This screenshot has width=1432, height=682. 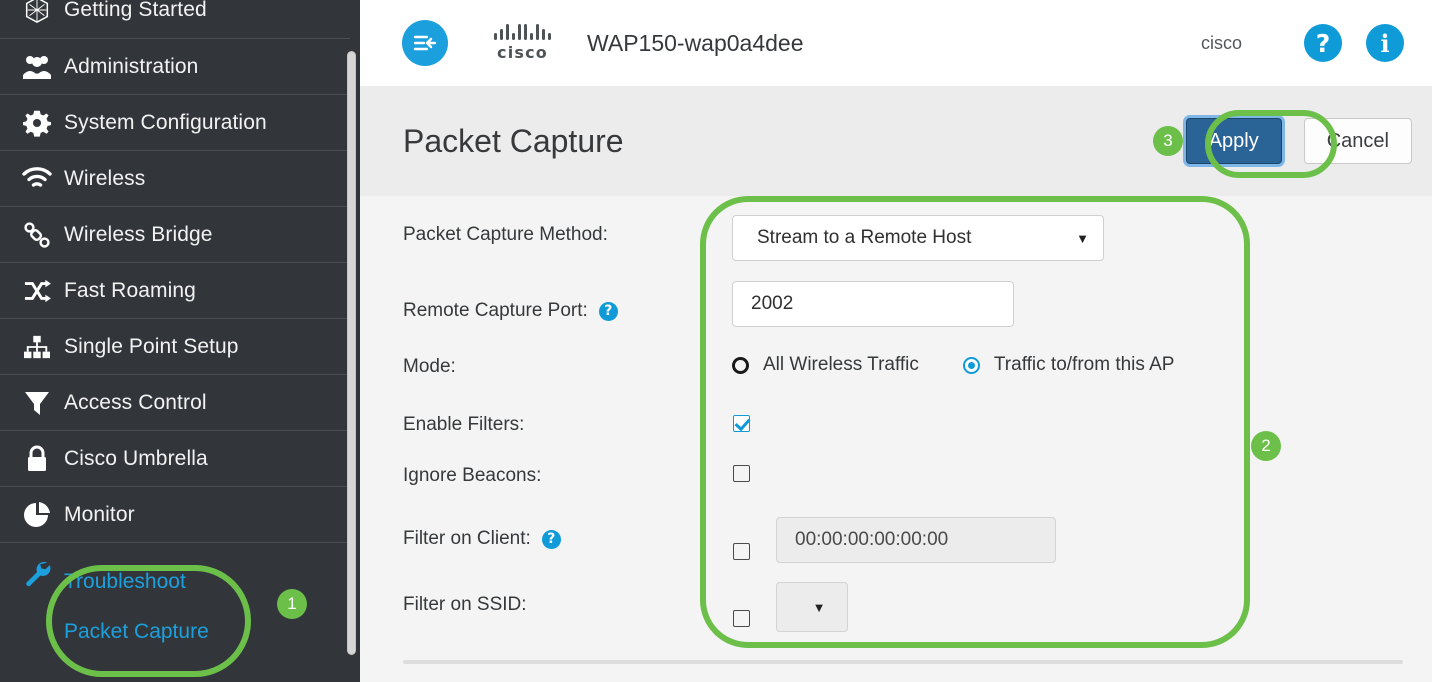 I want to click on getting-started-icon, so click(x=37, y=12).